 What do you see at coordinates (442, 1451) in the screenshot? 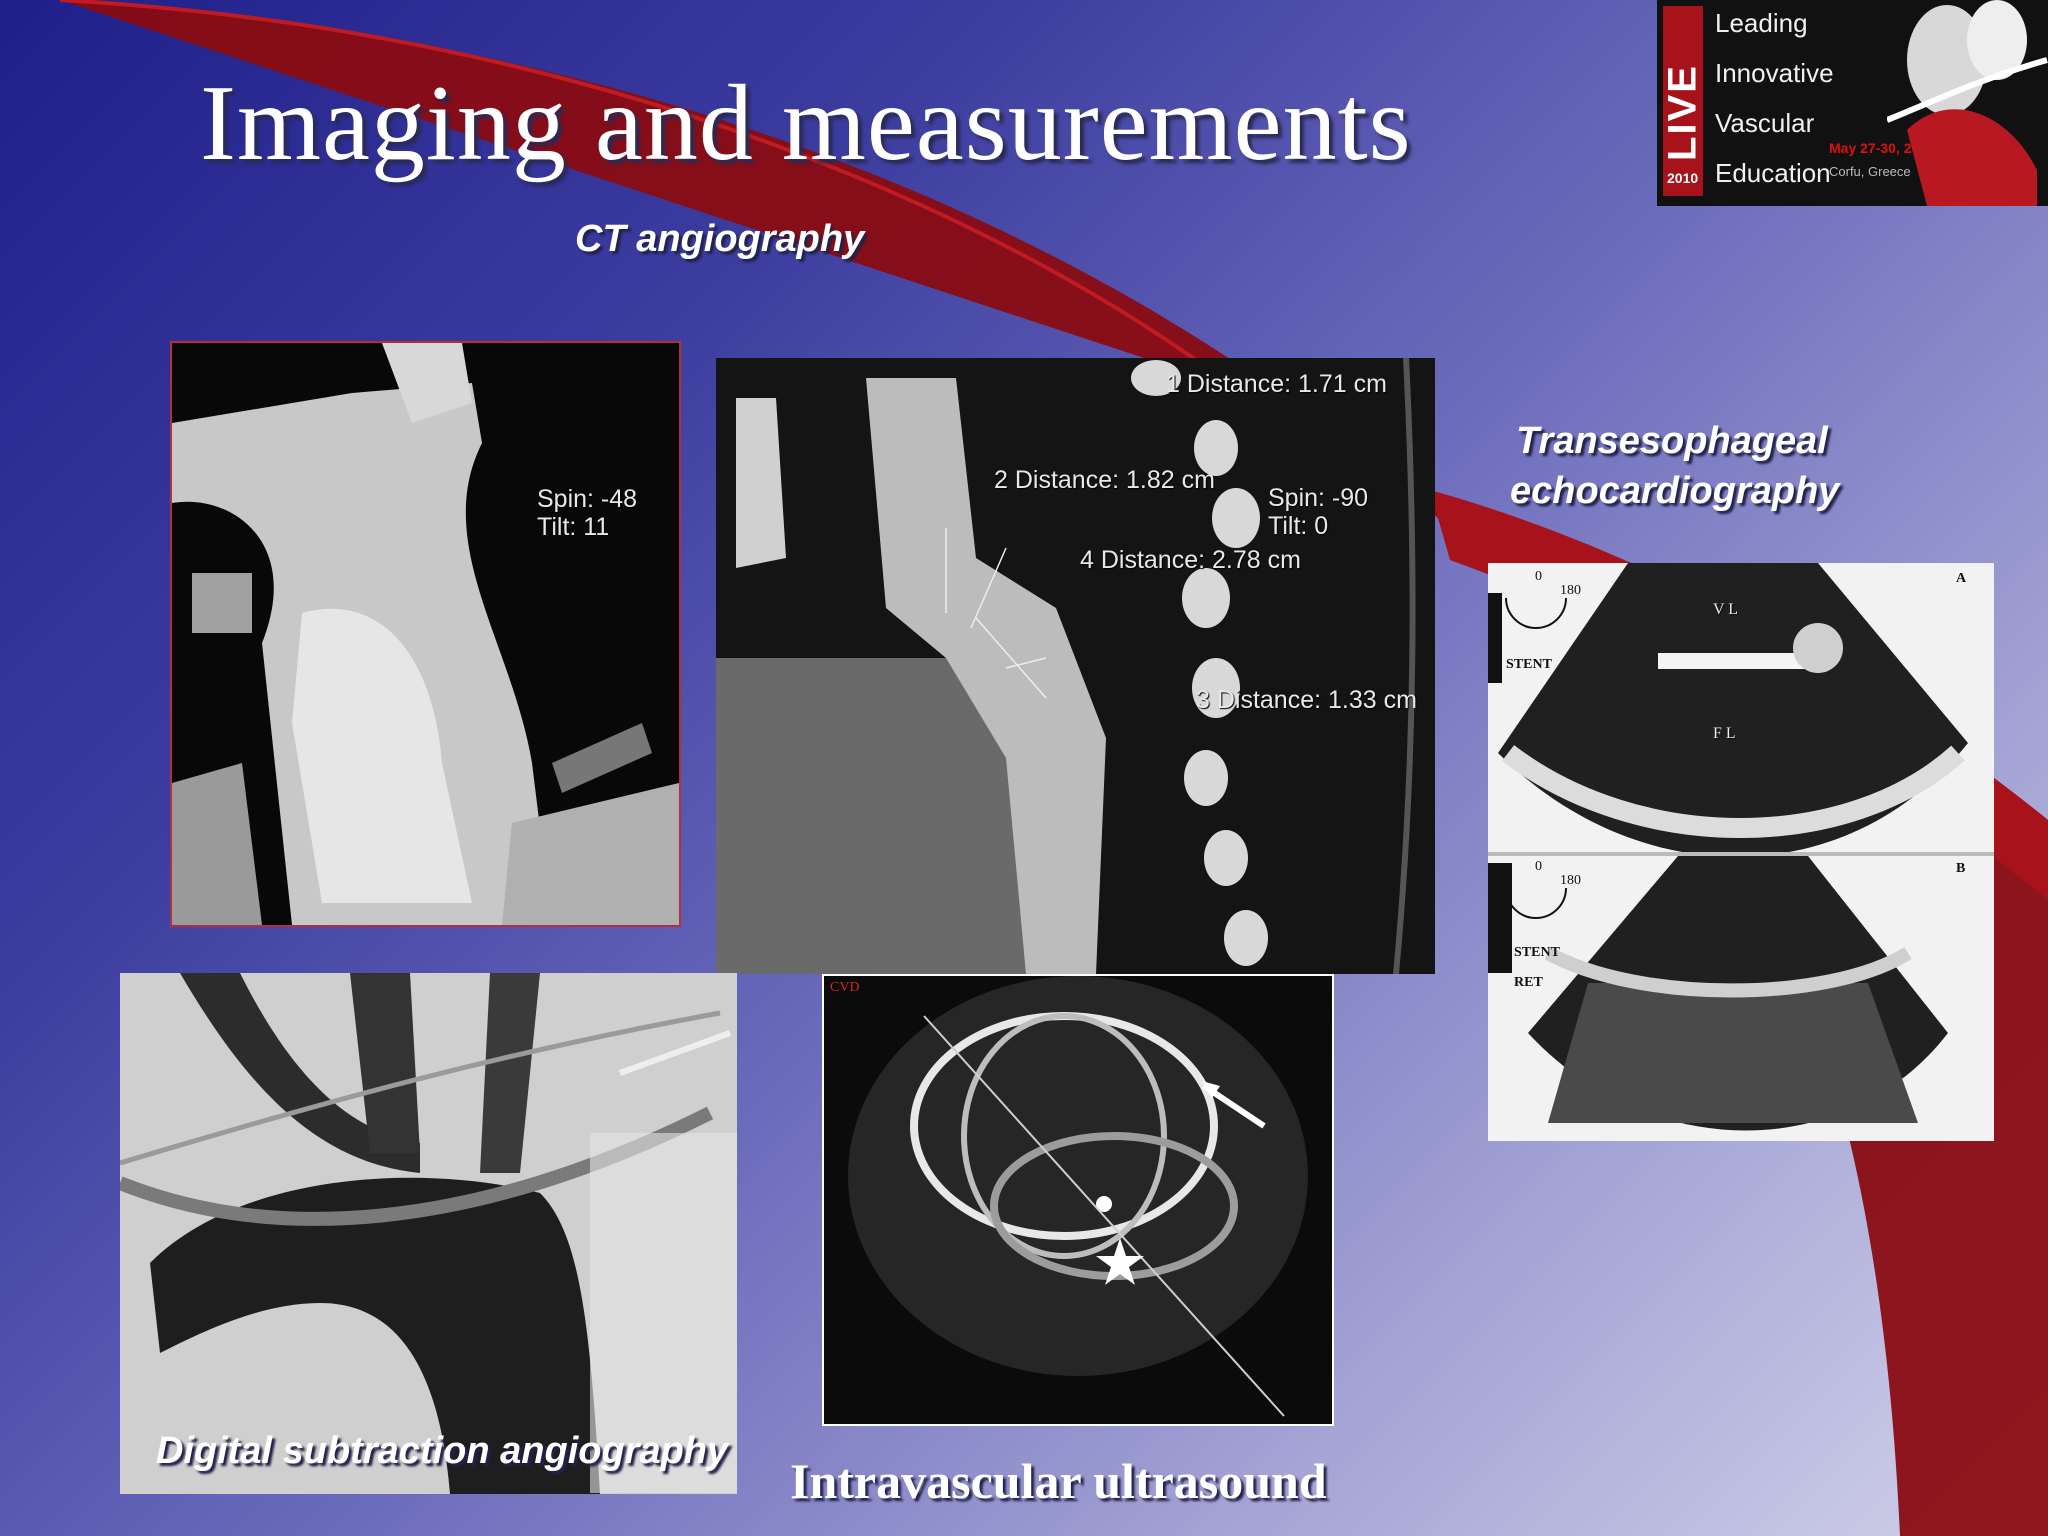
I see `caption-dsa: Digital subtraction angiography` at bounding box center [442, 1451].